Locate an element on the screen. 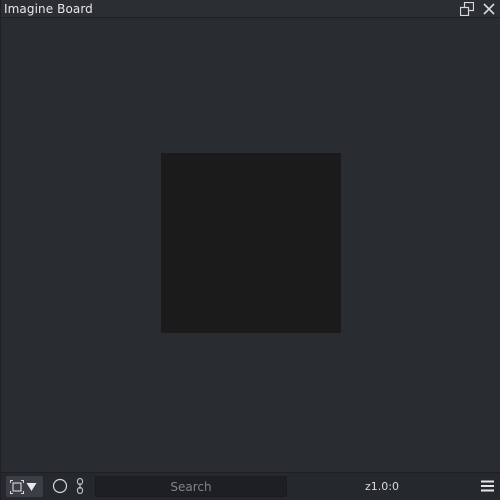 This screenshot has height=500, width=500. window-restore-icon is located at coordinates (467, 9).